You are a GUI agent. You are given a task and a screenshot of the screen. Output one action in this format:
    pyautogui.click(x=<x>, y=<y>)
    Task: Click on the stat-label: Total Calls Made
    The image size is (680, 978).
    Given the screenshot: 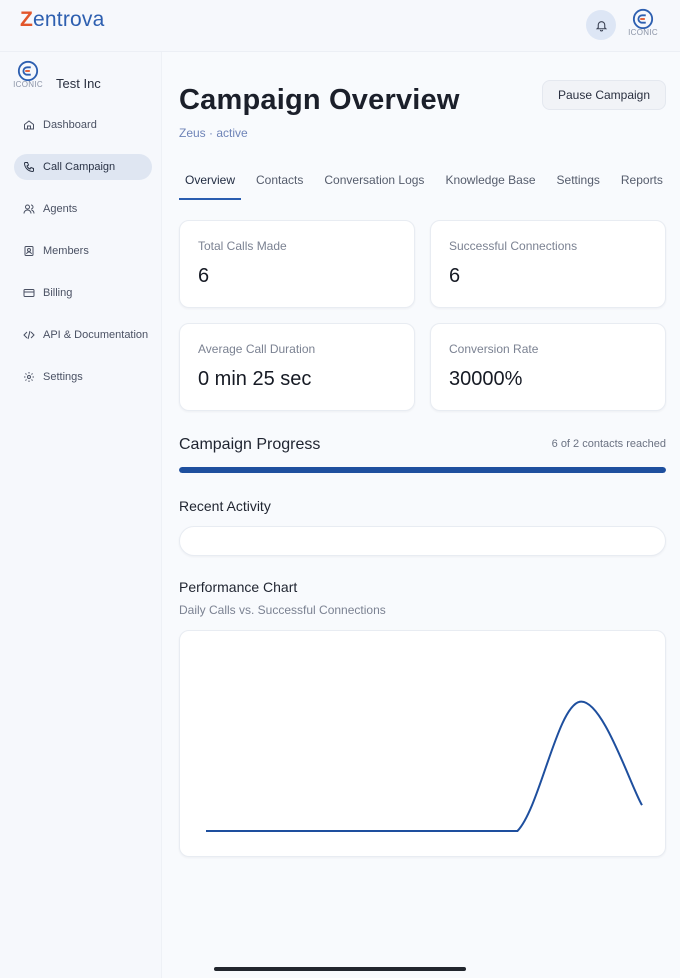 What is the action you would take?
    pyautogui.click(x=242, y=246)
    